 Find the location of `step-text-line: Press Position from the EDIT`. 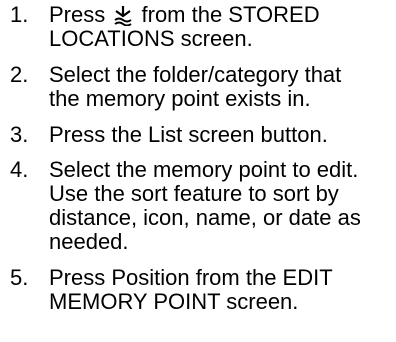

step-text-line: Press Position from the EDIT is located at coordinates (191, 277).